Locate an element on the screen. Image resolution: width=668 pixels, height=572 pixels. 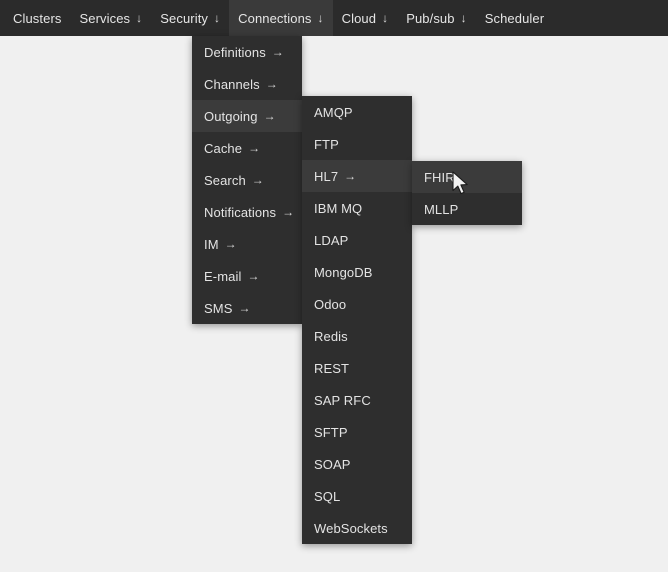
menu-item-websockets: WebSockets is located at coordinates (357, 528).